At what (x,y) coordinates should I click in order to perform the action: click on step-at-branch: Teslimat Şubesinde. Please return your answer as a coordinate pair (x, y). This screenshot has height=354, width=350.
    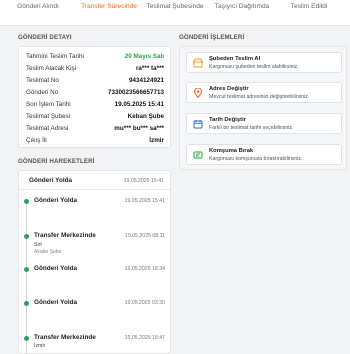
    Looking at the image, I should click on (175, 6).